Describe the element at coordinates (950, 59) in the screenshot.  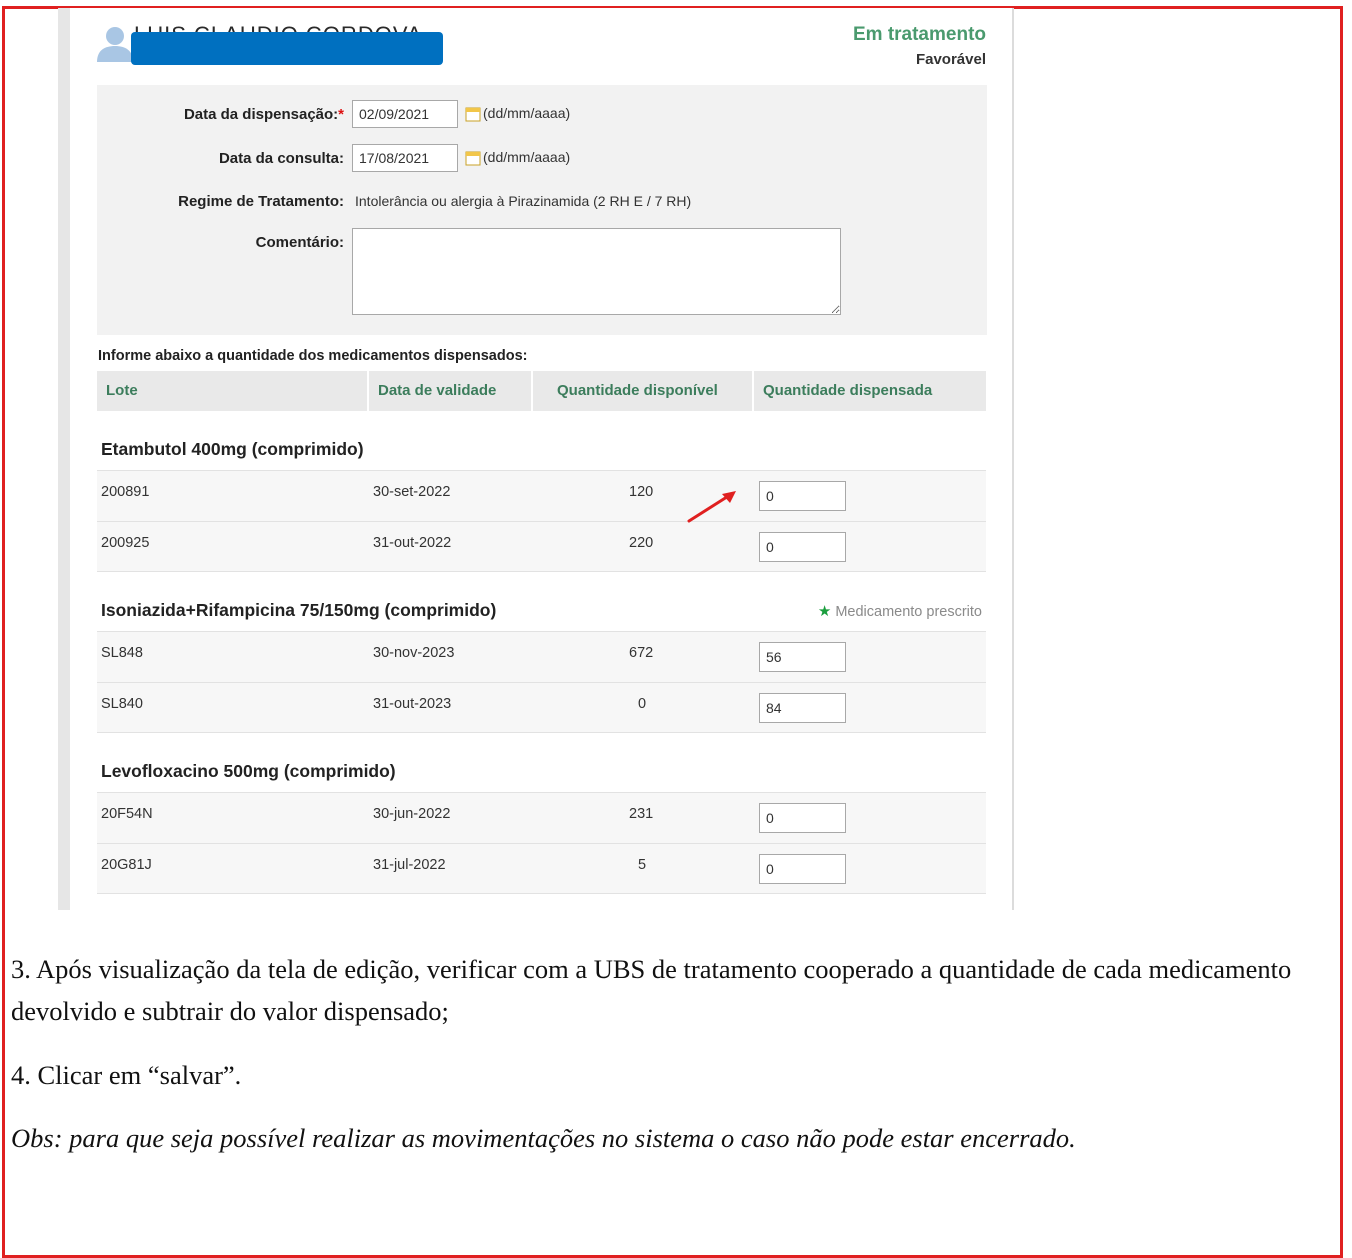
I see `treatment-outcome: Favorável` at that location.